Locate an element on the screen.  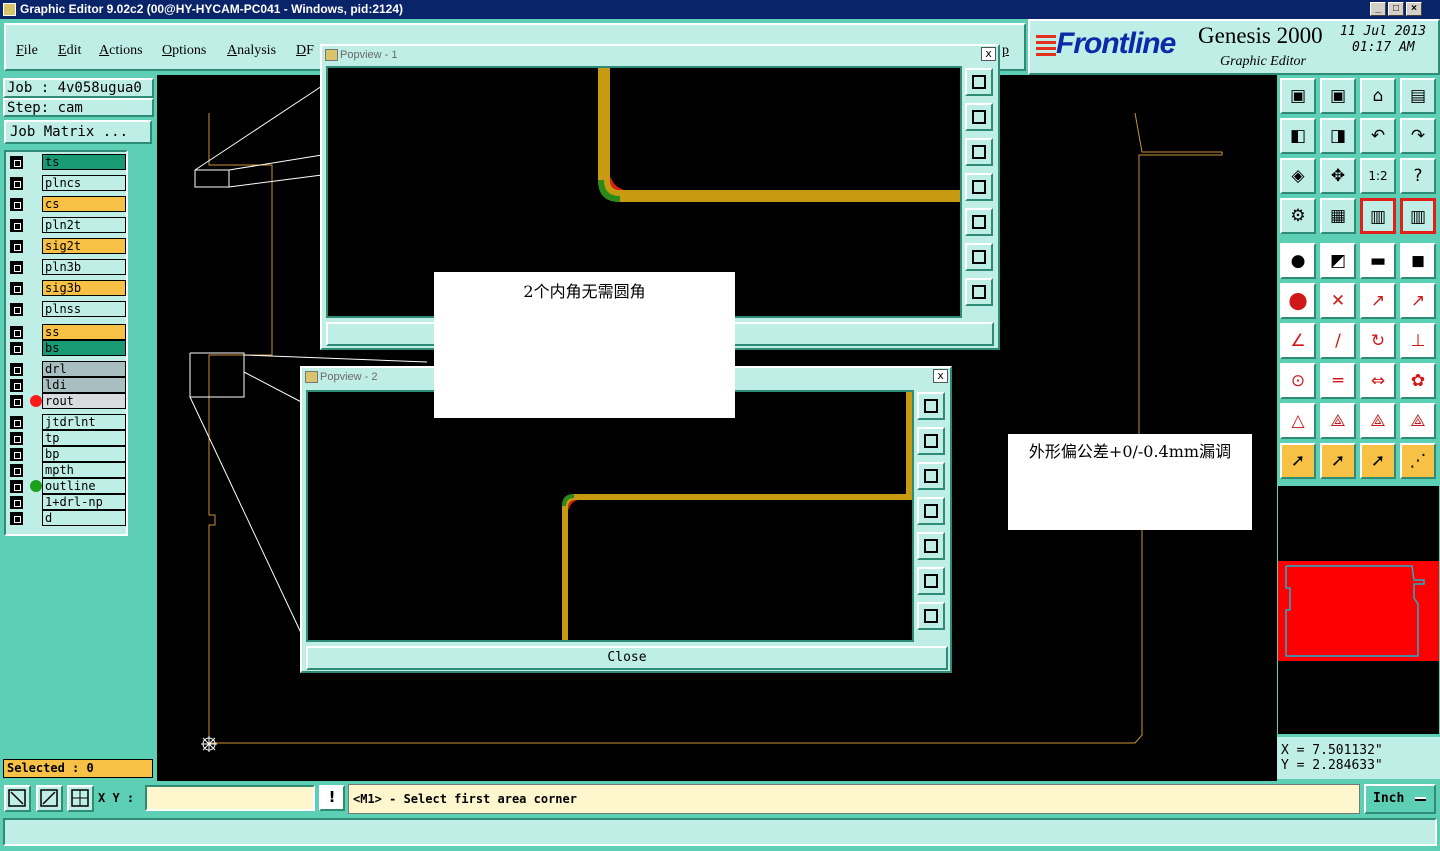
layer-row-mpth: mpth is located at coordinates (67, 470).